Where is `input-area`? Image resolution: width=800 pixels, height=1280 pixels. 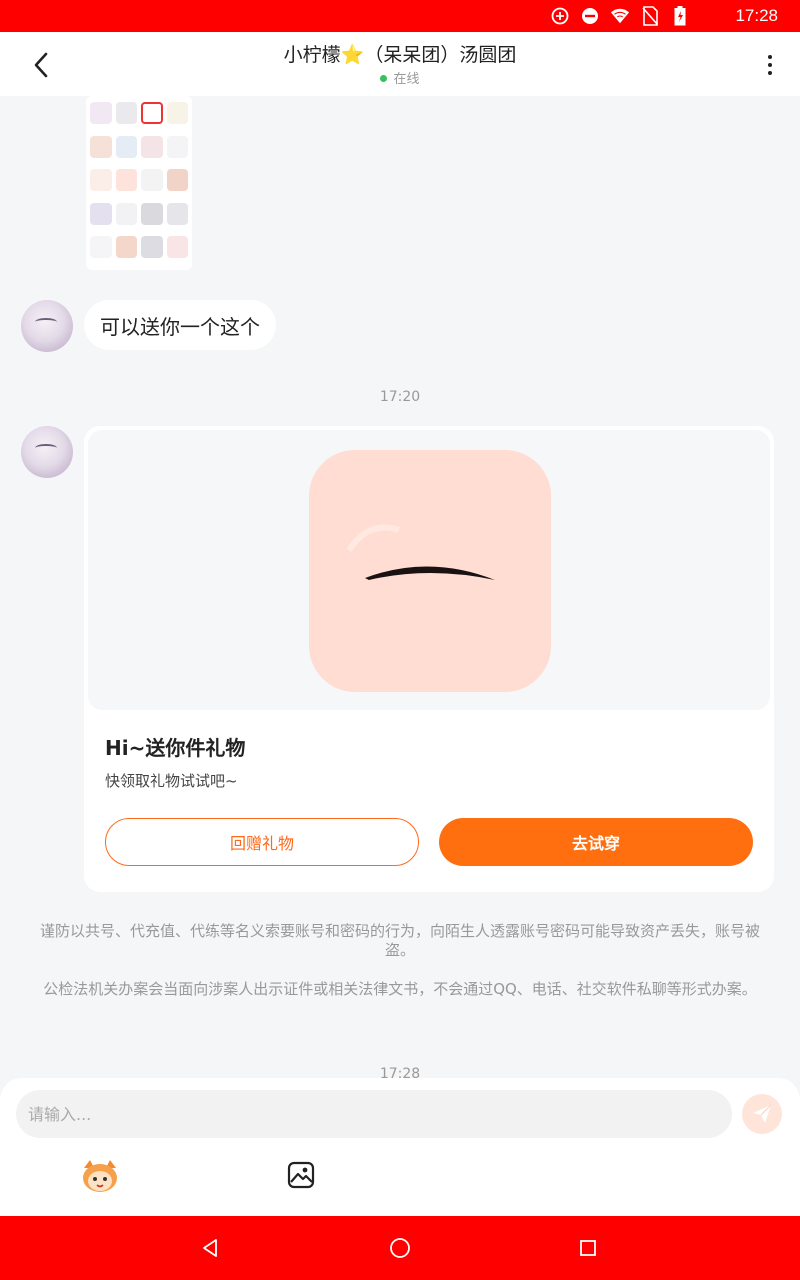 input-area is located at coordinates (400, 1147).